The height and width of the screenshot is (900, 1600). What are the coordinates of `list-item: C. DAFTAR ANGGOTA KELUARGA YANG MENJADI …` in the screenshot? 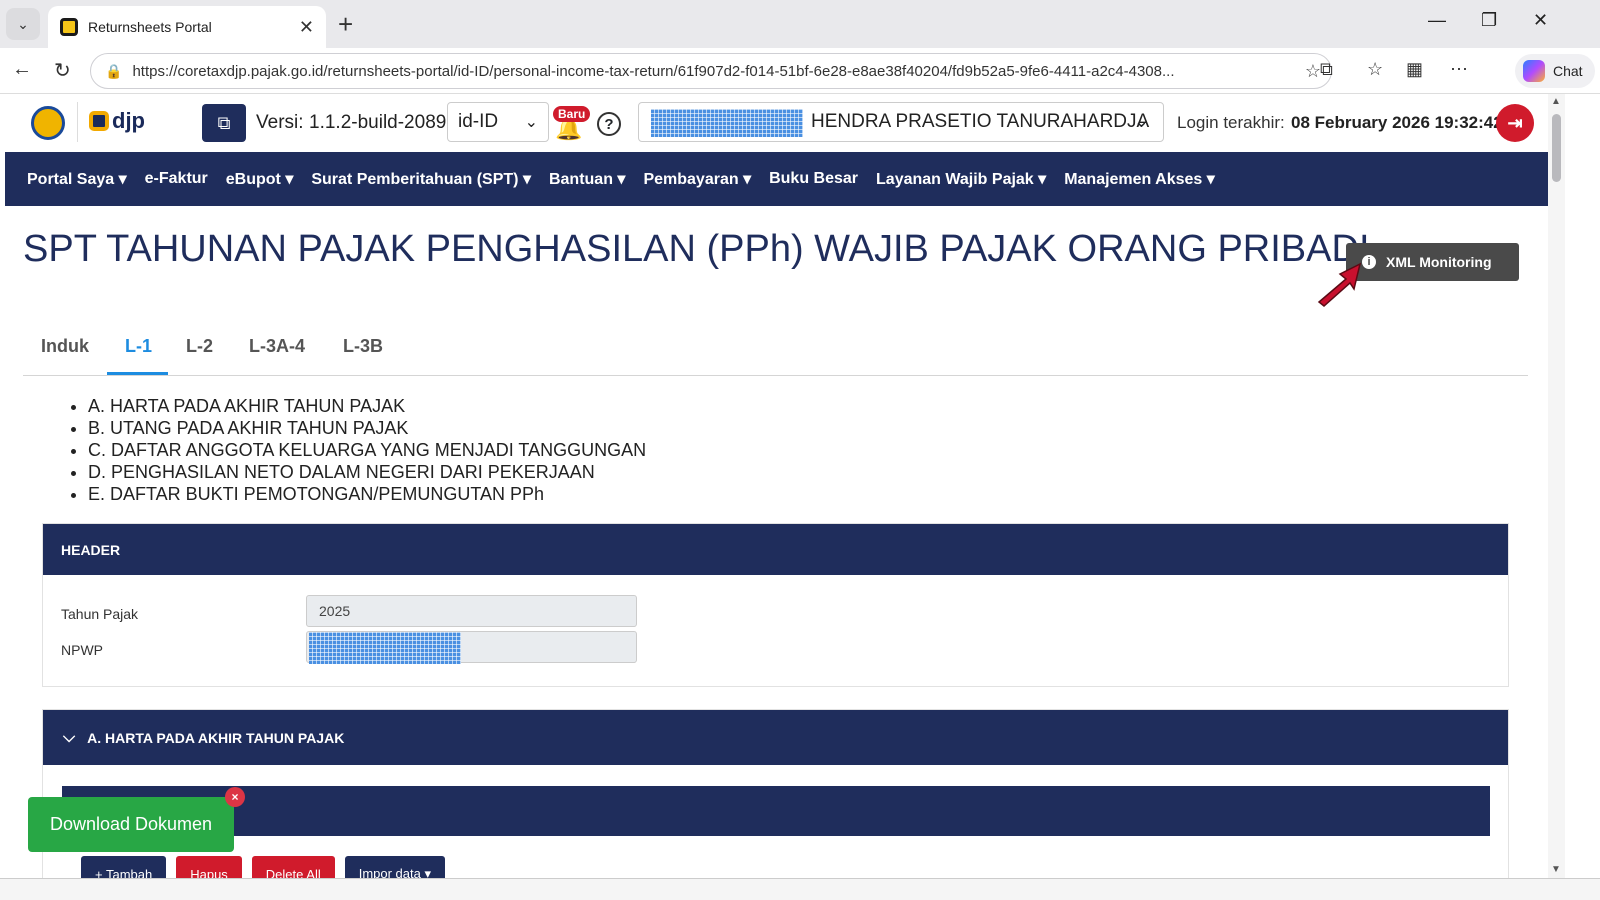 It's located at (367, 450).